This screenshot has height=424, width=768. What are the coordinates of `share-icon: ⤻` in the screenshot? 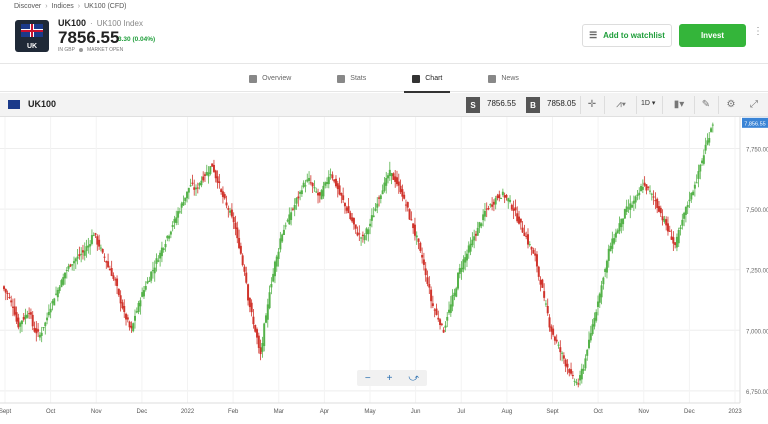 It's located at (413, 378).